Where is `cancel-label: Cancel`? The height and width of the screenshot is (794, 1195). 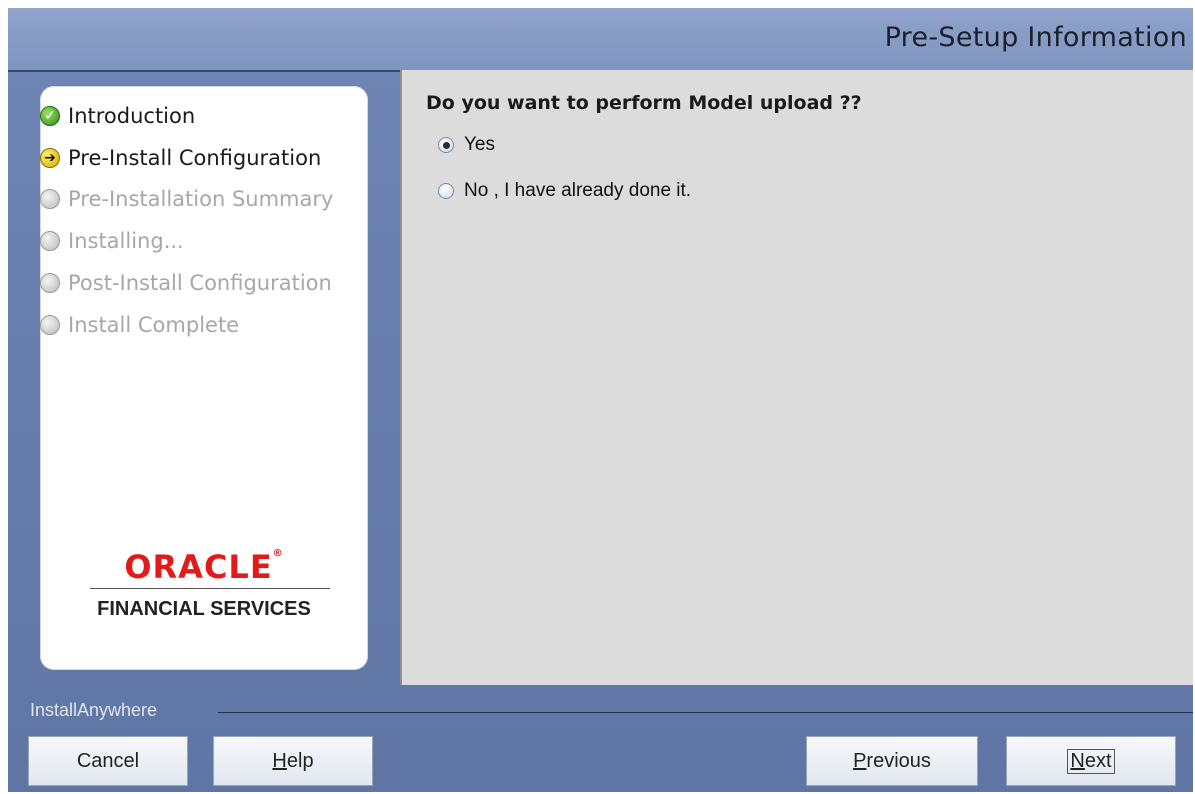
cancel-label: Cancel is located at coordinates (108, 760).